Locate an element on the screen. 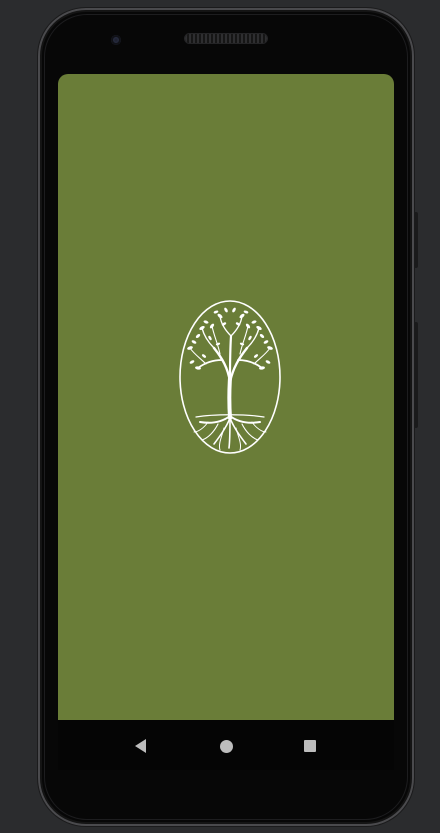 The image size is (440, 833). back-triangle-icon is located at coordinates (140, 746).